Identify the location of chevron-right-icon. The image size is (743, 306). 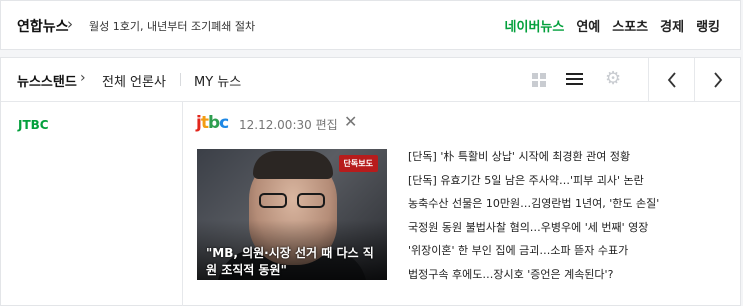
(718, 80).